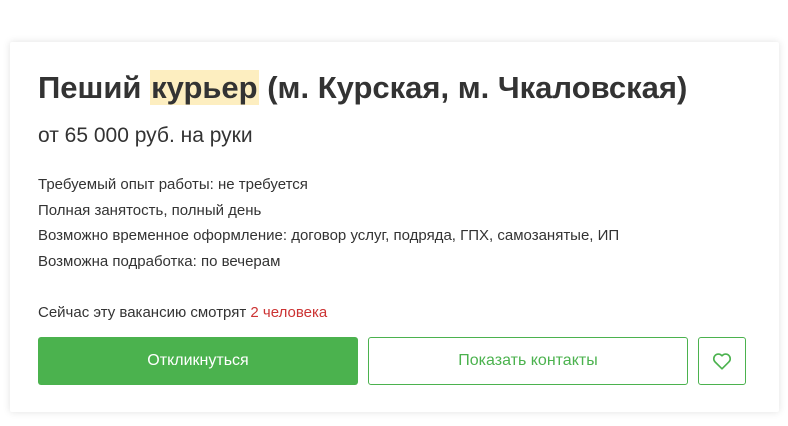 This screenshot has height=426, width=788. What do you see at coordinates (198, 361) in the screenshot?
I see `respond-button: Откликнуться` at bounding box center [198, 361].